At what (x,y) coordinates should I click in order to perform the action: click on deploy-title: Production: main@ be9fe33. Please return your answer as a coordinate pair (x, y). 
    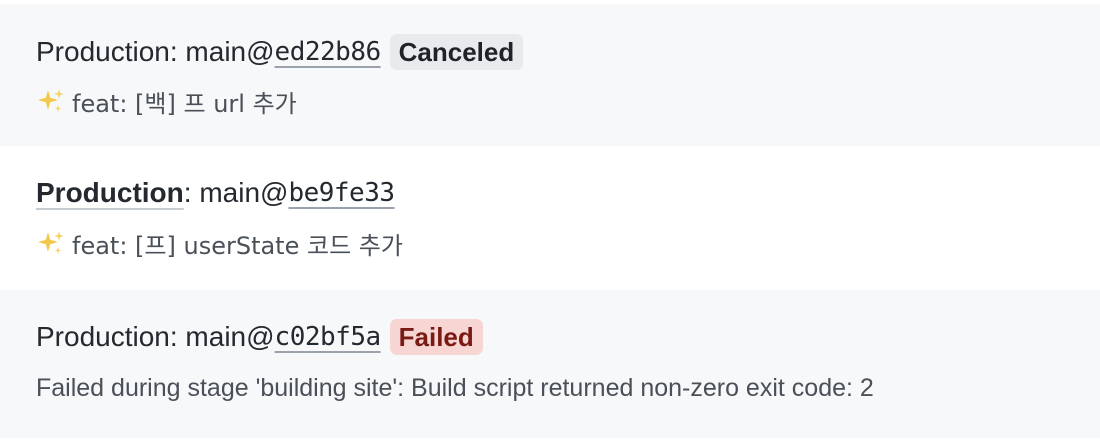
    Looking at the image, I should click on (215, 193).